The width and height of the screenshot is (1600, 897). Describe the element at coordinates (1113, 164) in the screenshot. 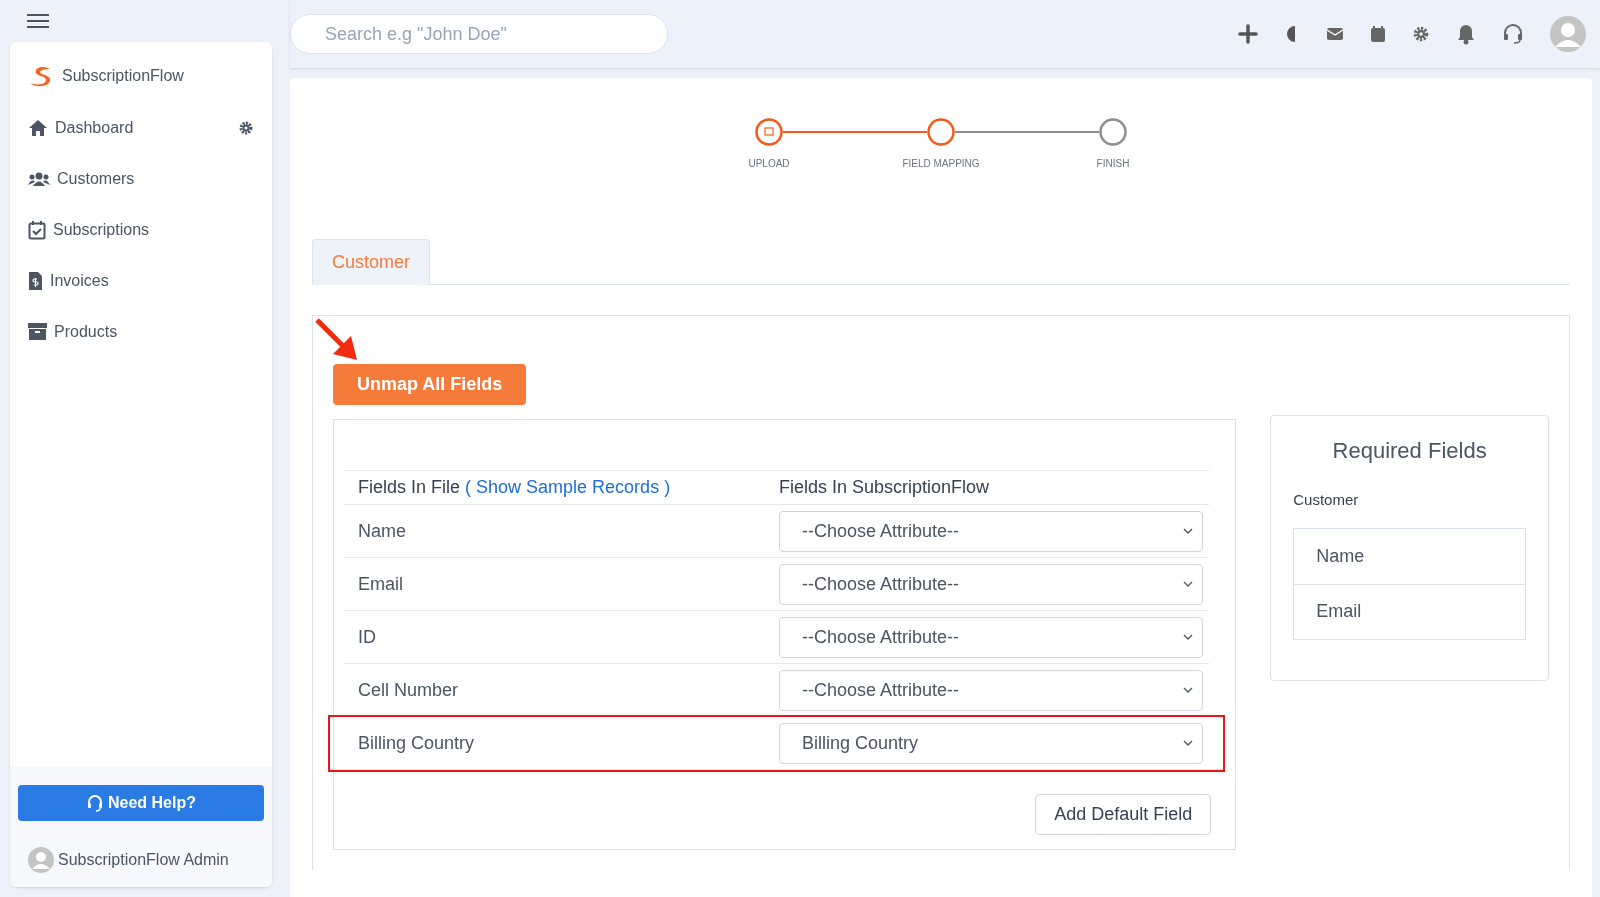

I see `step-label: FINISH` at that location.